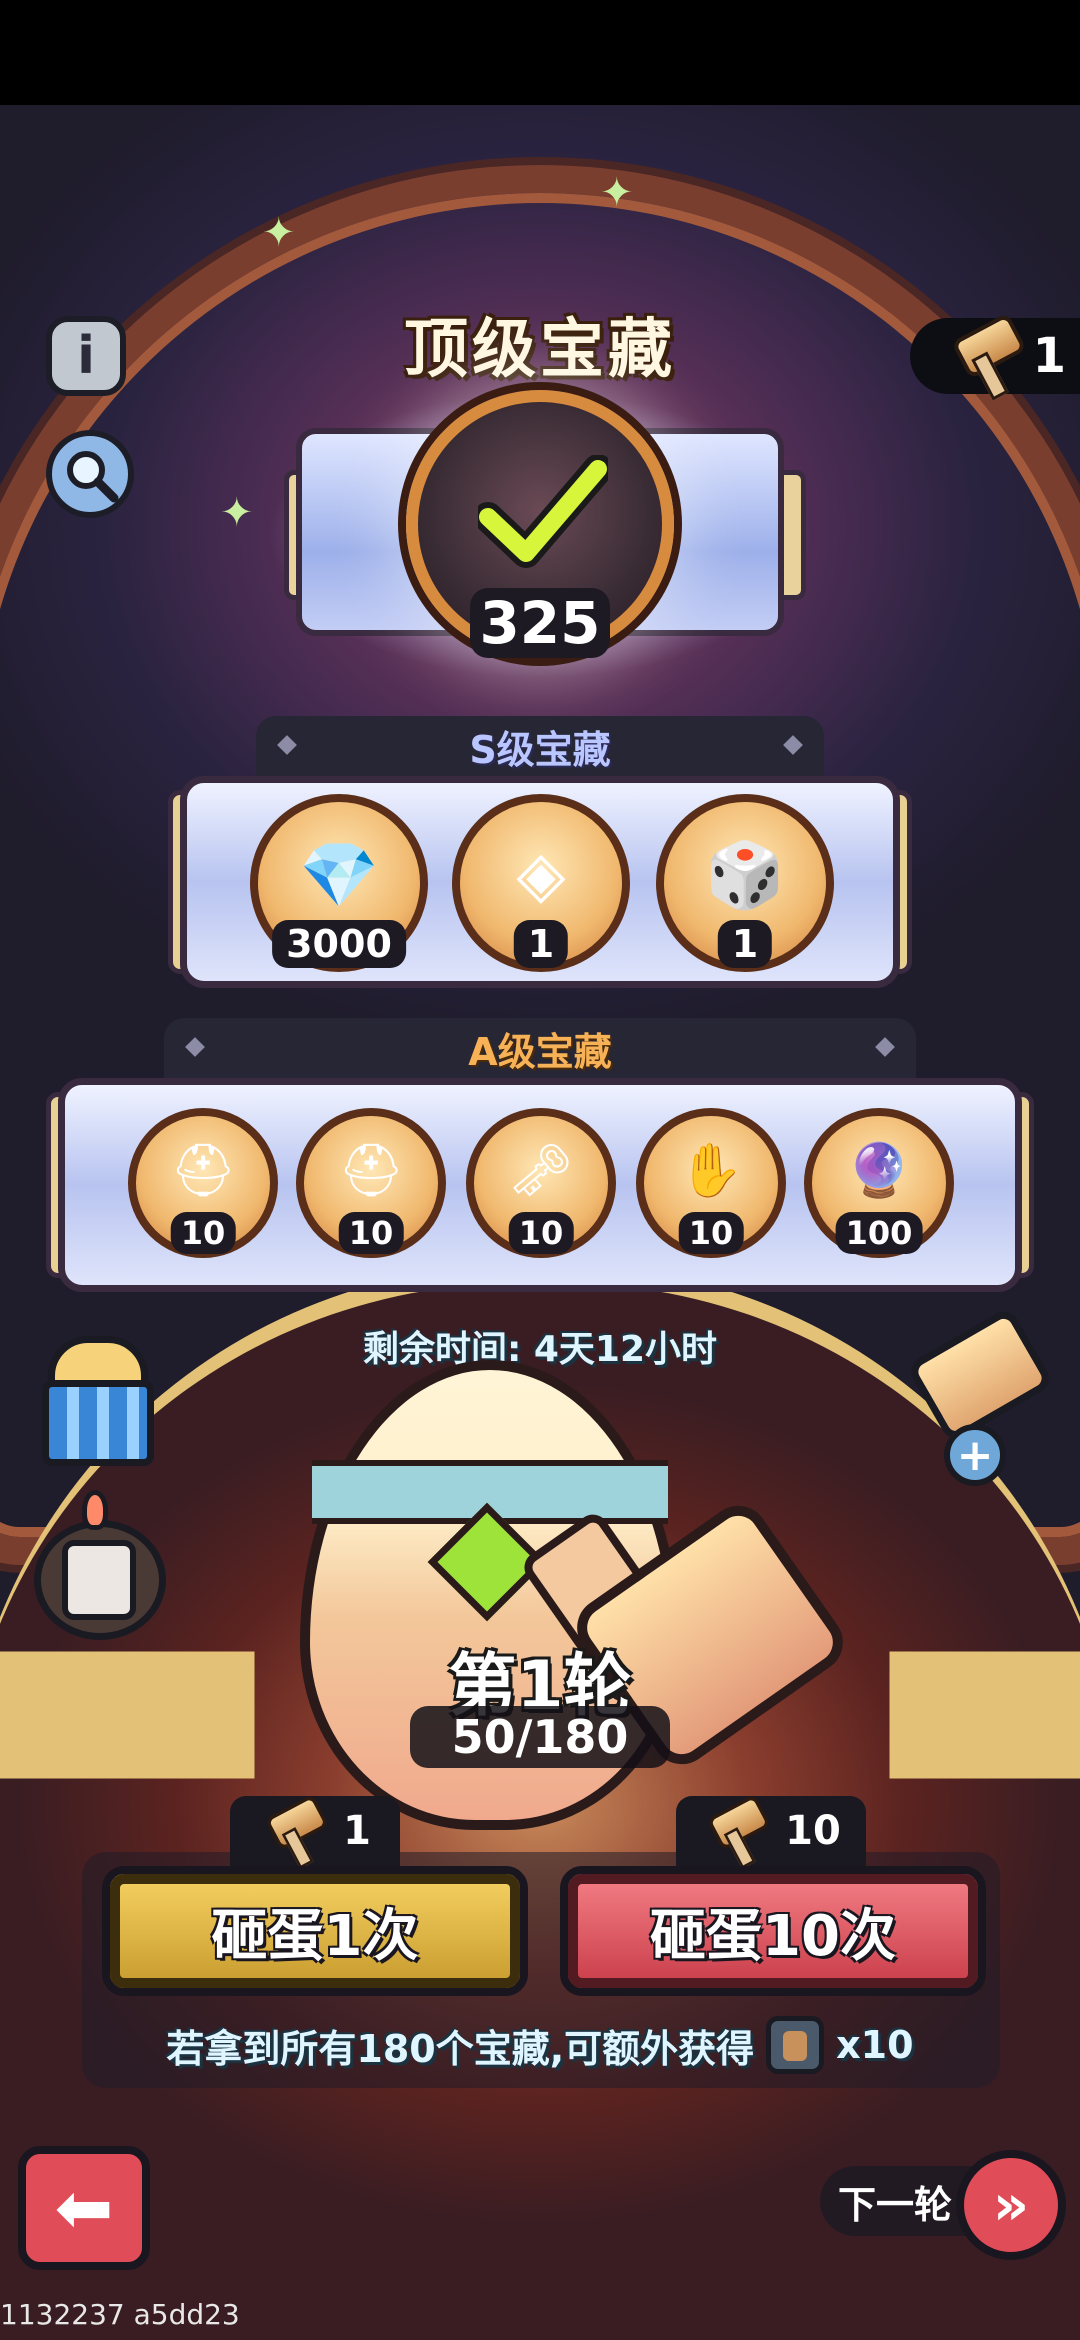  I want to click on grand-prize-count: 325, so click(540, 623).